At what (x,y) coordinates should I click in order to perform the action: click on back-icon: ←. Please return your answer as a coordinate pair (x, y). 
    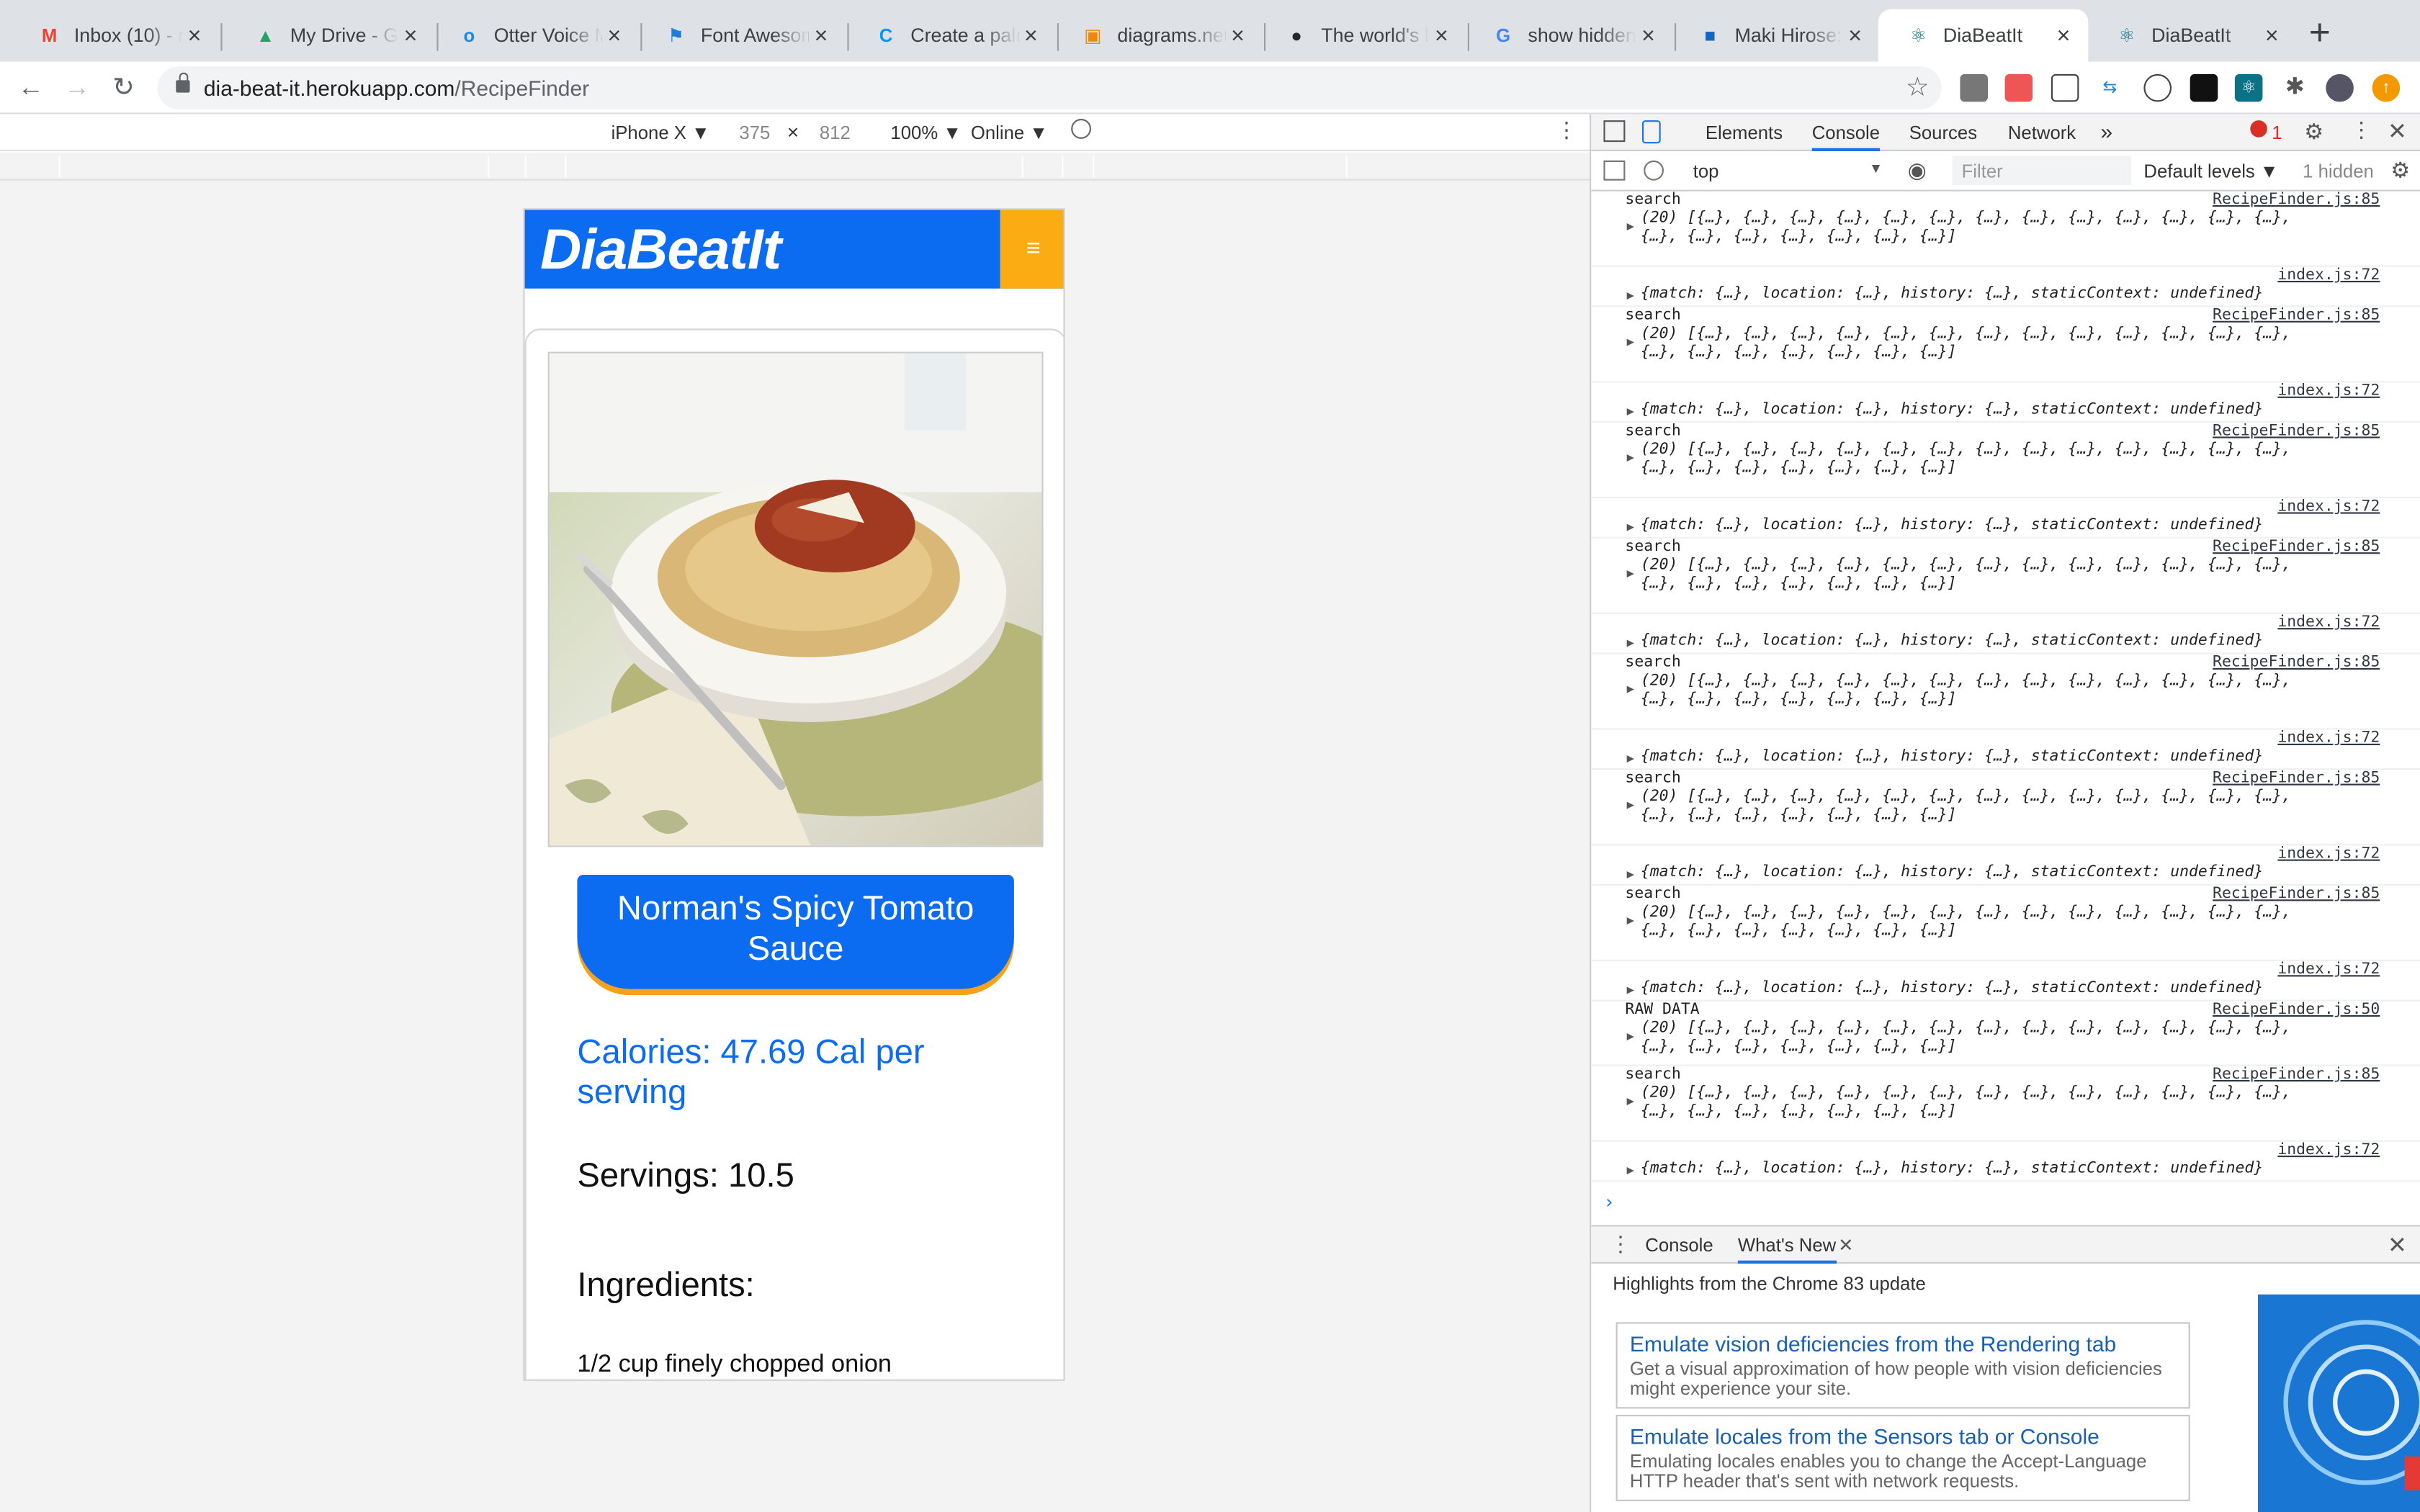
    Looking at the image, I should click on (30, 87).